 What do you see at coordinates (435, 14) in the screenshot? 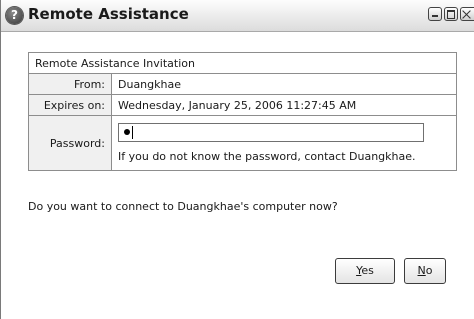
I see `minimize-icon` at bounding box center [435, 14].